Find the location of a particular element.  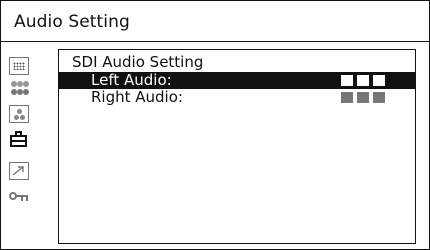

window-title: Audio Setting is located at coordinates (72, 22).